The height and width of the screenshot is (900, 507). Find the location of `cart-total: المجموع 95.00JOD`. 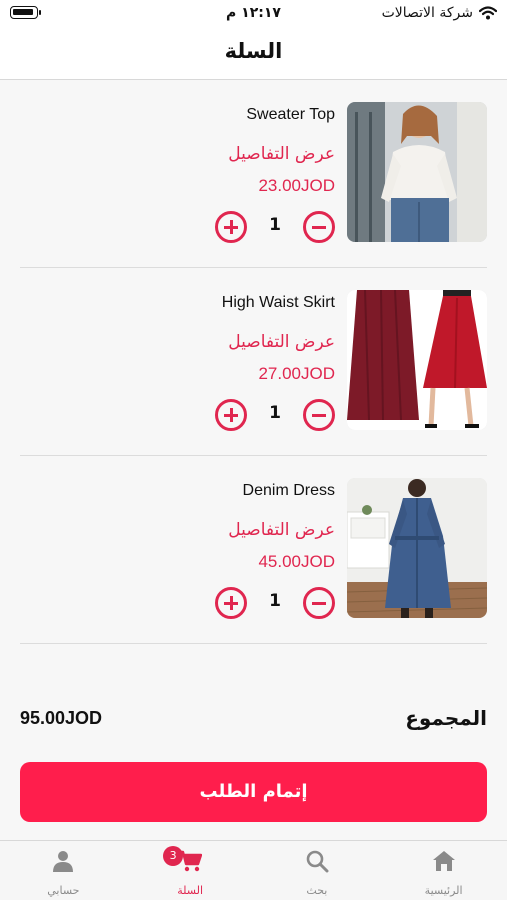

cart-total: المجموع 95.00JOD is located at coordinates (253, 721).